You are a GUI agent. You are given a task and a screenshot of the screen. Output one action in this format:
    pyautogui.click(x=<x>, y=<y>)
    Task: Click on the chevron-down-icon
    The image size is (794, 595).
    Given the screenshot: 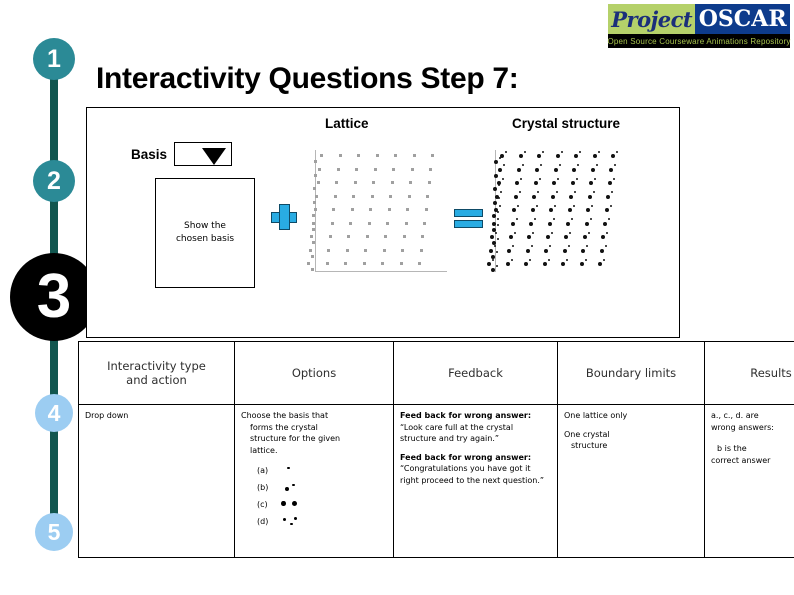 What is the action you would take?
    pyautogui.click(x=214, y=156)
    